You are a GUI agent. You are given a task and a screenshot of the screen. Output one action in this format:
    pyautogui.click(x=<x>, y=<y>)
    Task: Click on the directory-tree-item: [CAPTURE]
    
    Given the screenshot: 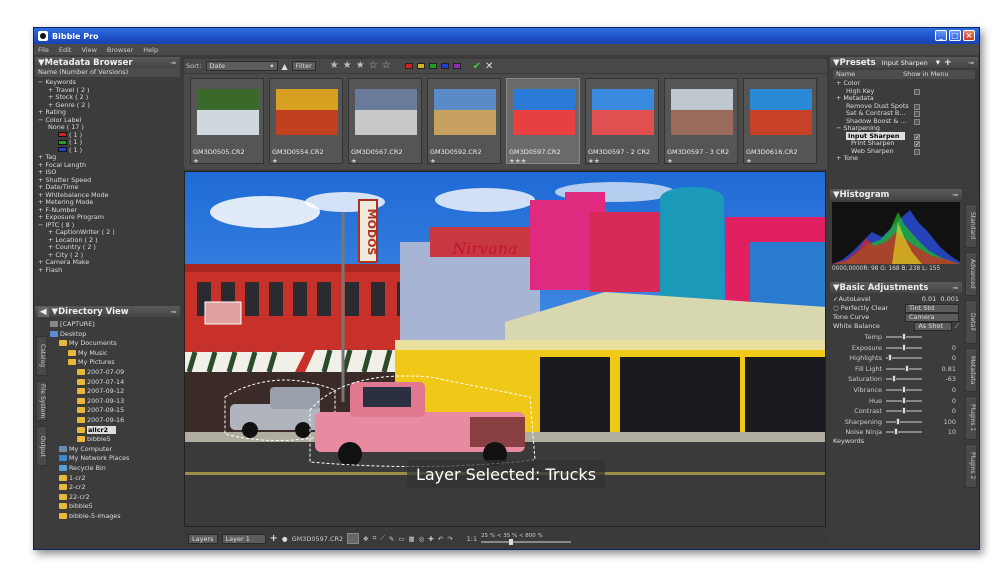 What is the action you would take?
    pyautogui.click(x=114, y=325)
    